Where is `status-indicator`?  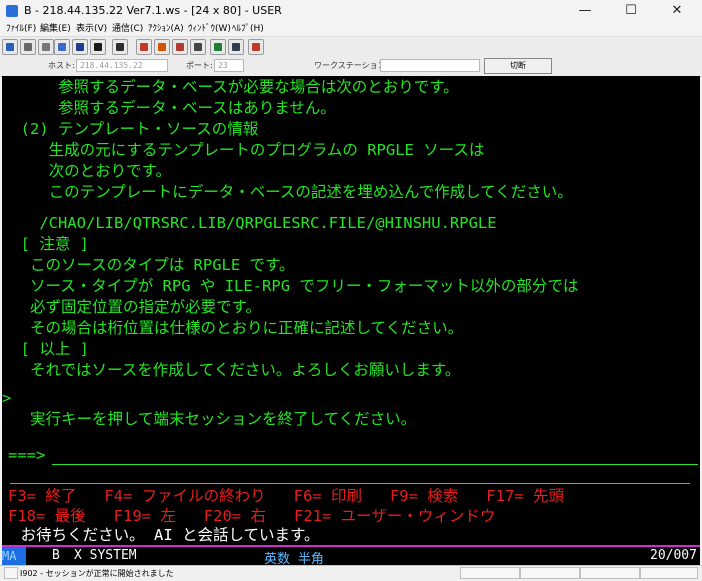 status-indicator is located at coordinates (11, 573).